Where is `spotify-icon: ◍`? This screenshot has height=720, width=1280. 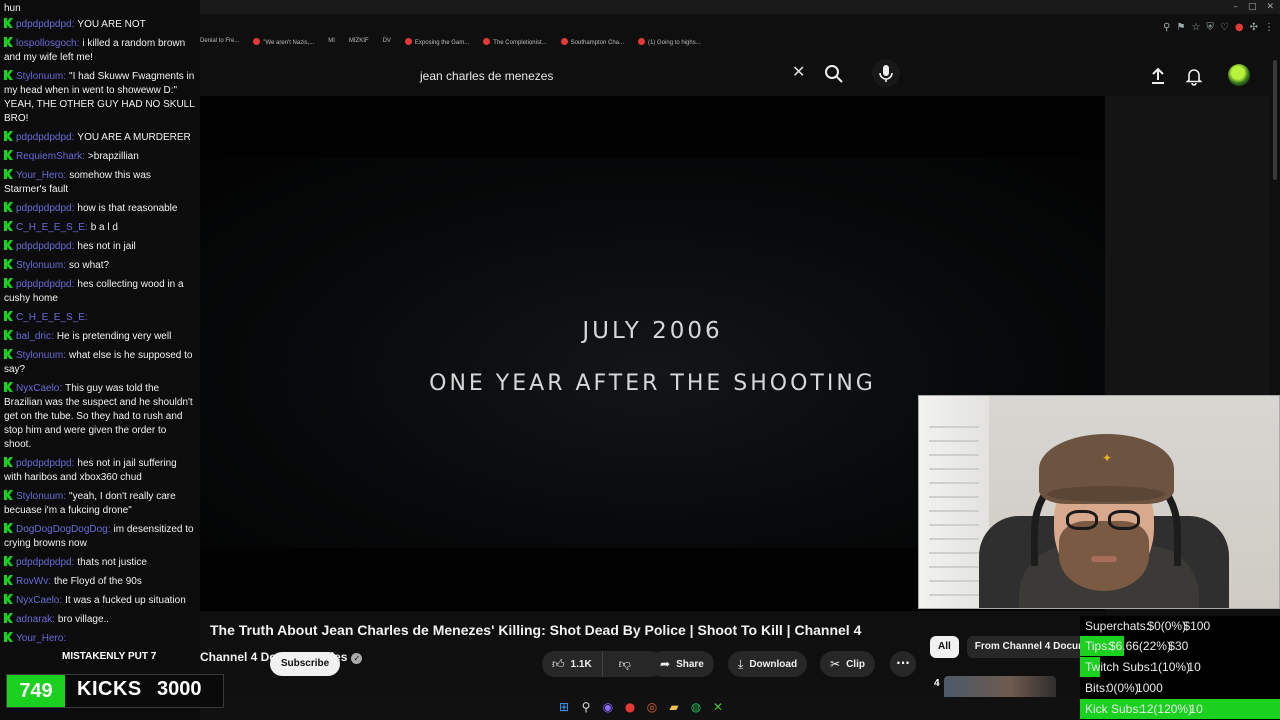 spotify-icon: ◍ is located at coordinates (696, 707).